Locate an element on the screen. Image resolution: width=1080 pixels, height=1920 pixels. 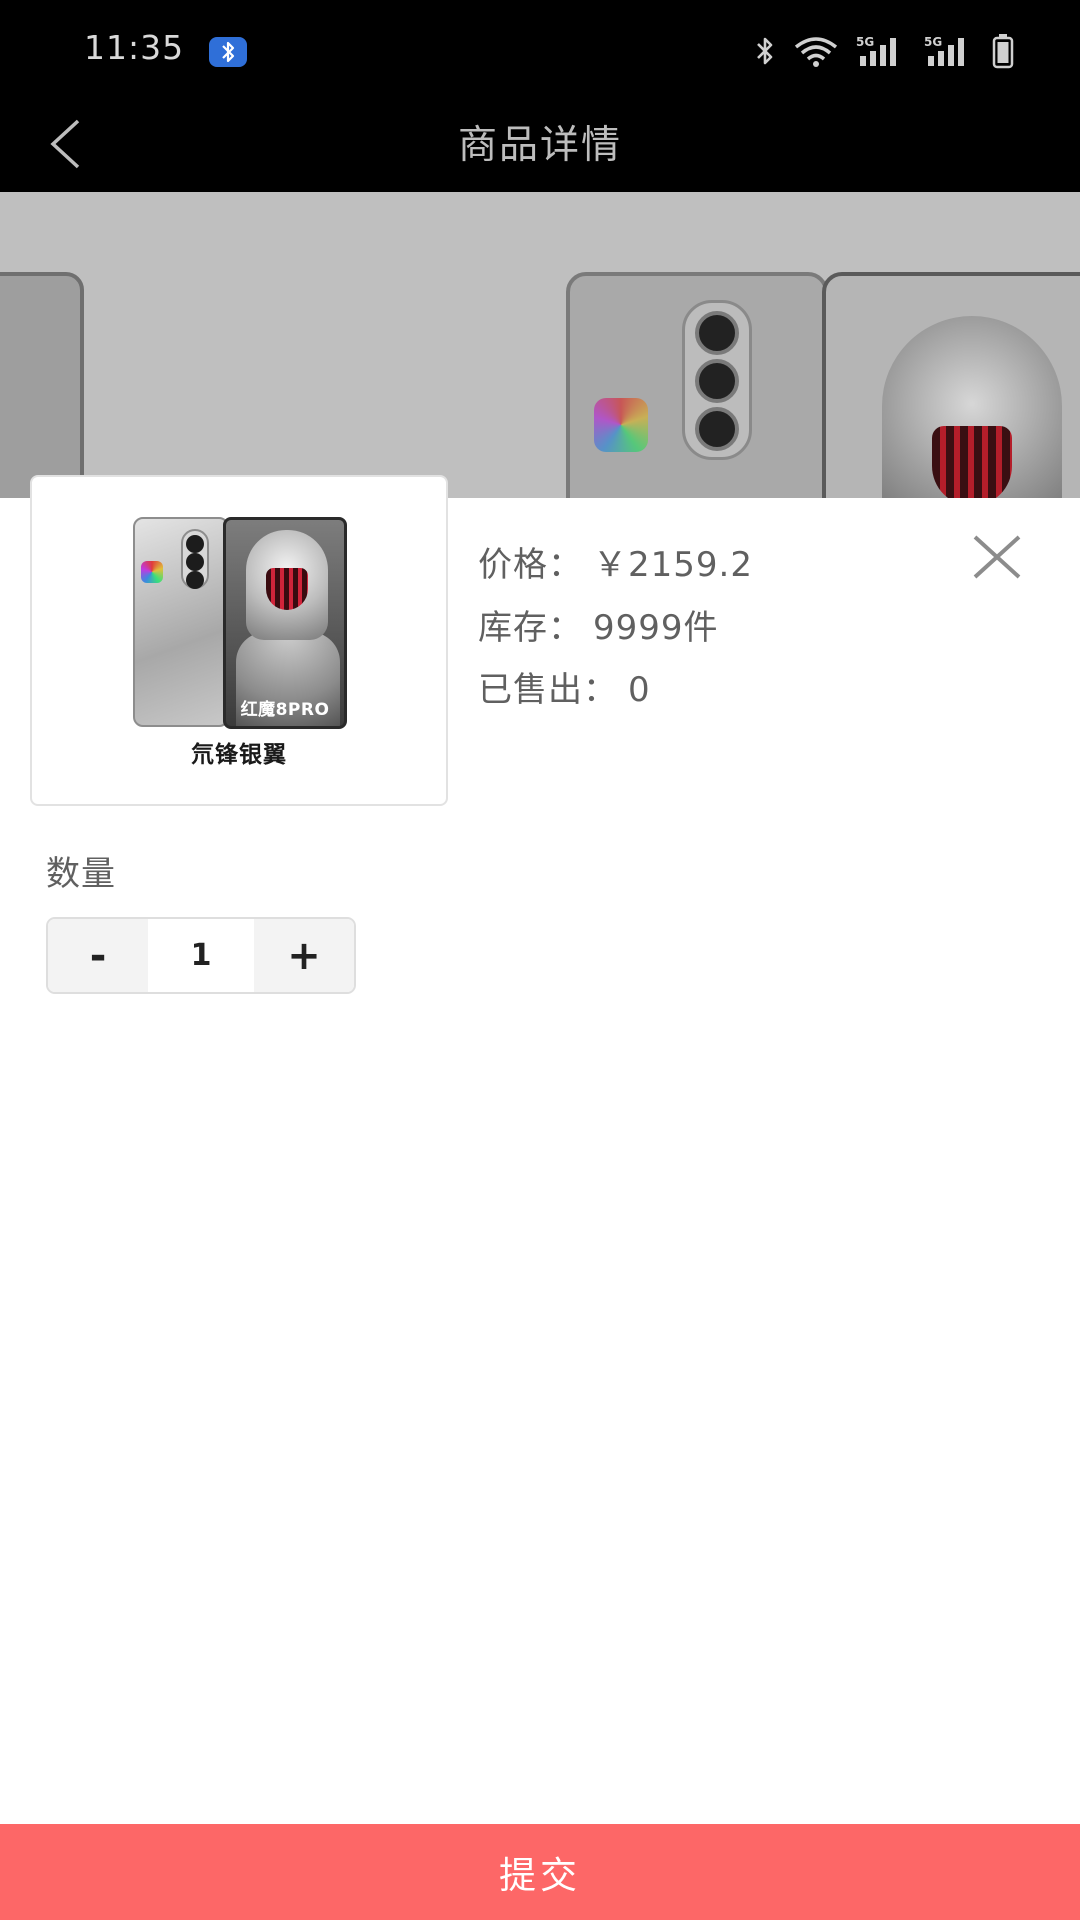
title-bar: 商品详情 is located at coordinates (540, 146).